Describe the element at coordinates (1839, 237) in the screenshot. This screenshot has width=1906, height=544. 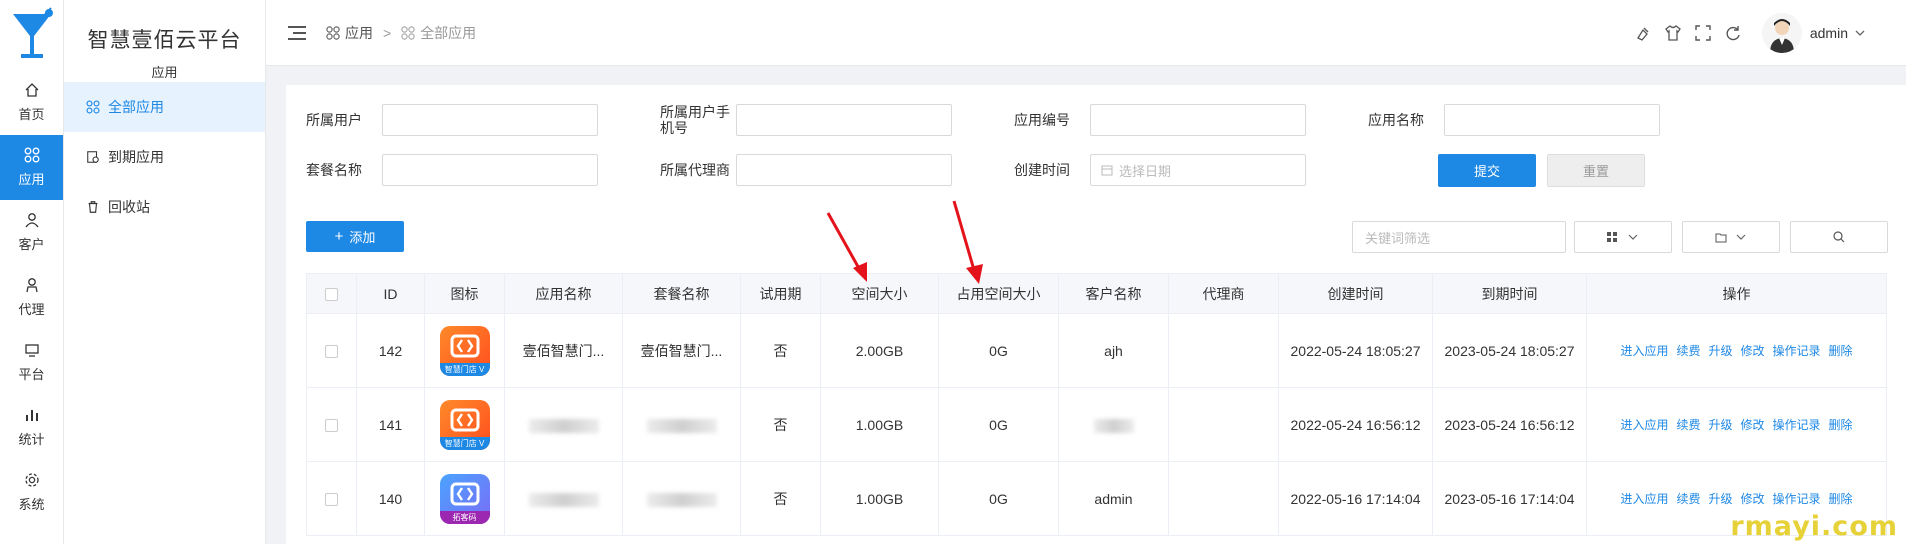
I see `search-button` at that location.